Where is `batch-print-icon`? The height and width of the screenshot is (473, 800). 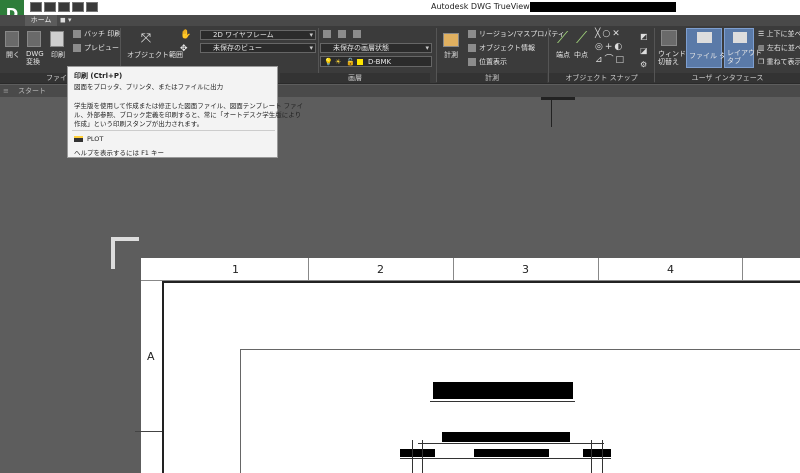
batch-print-icon is located at coordinates (77, 34).